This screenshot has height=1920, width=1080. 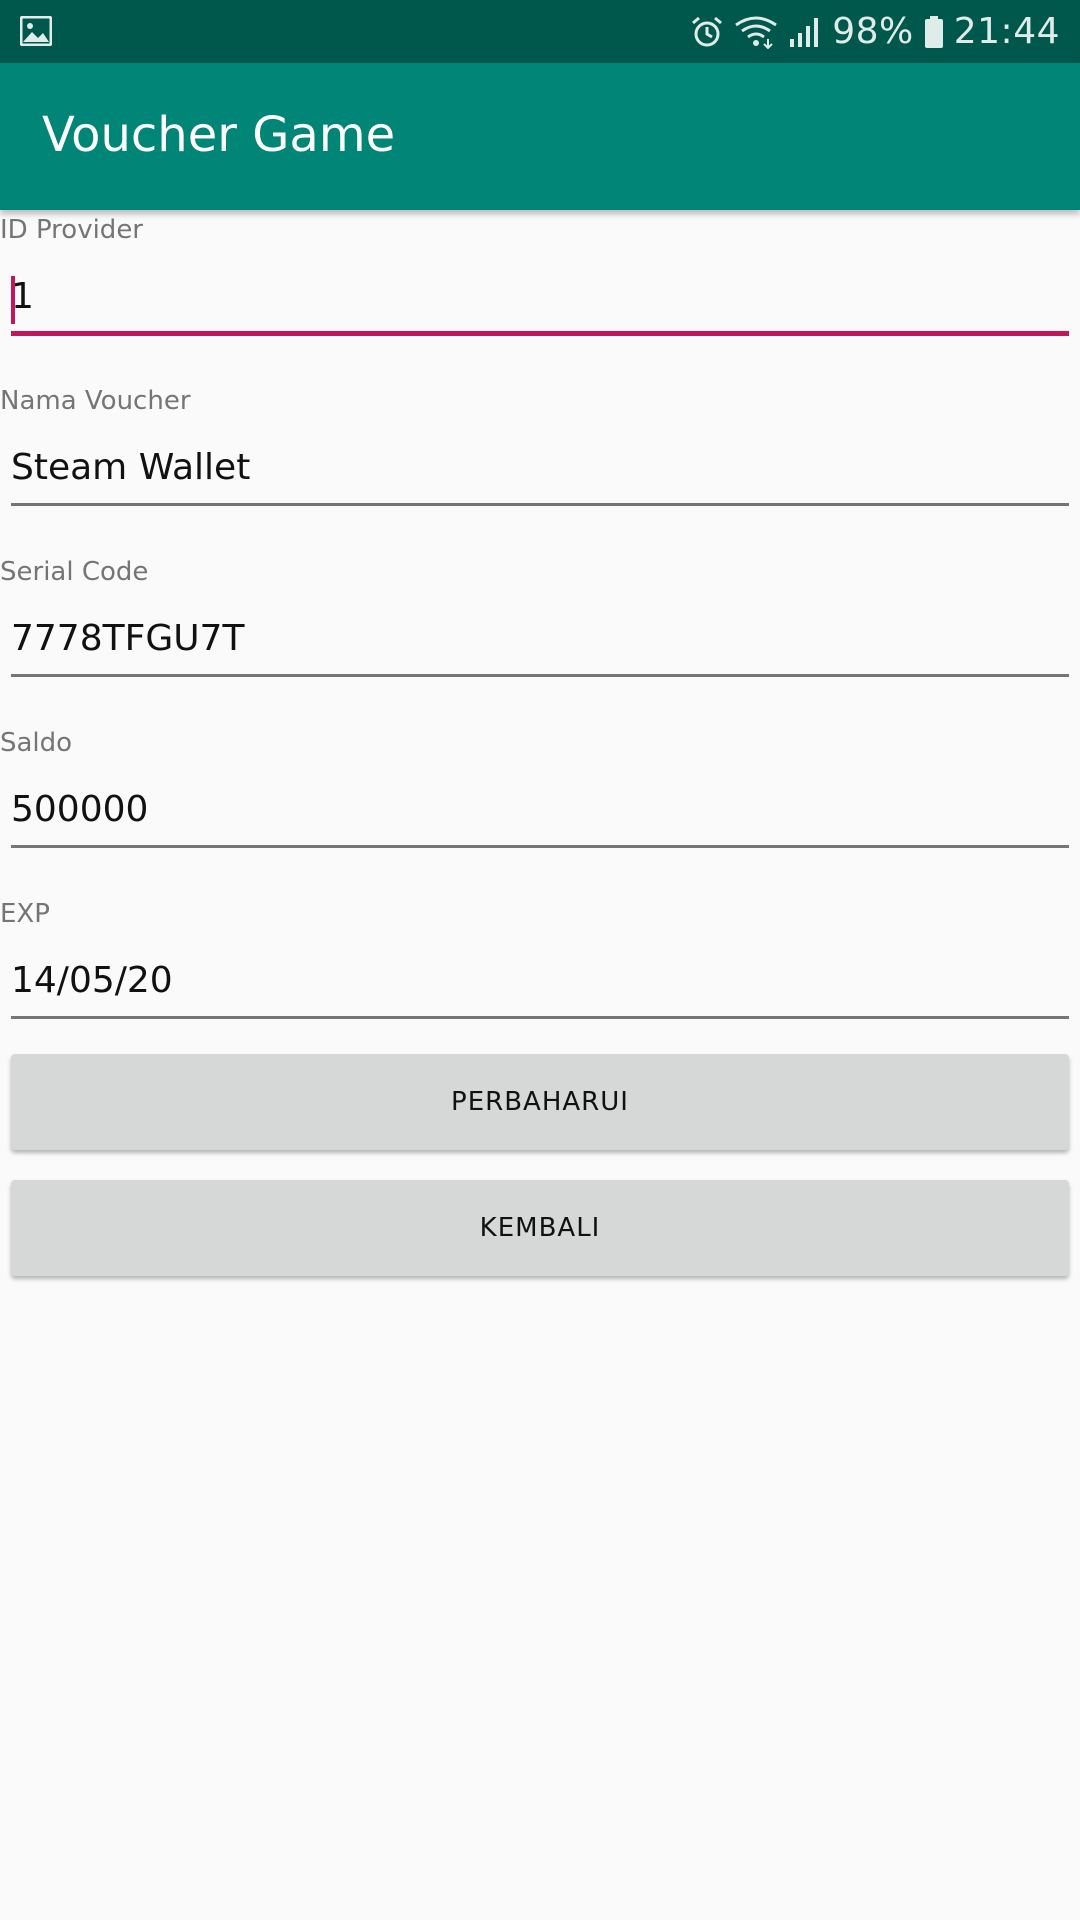 What do you see at coordinates (74, 572) in the screenshot?
I see `field-label-serial-code: Serial Code` at bounding box center [74, 572].